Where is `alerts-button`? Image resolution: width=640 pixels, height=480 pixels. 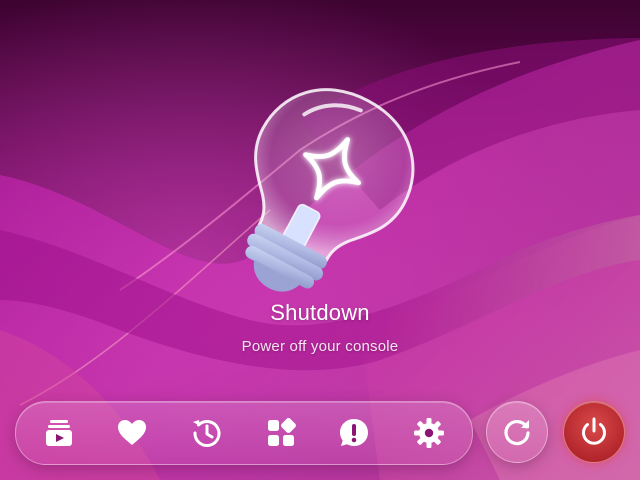
alerts-button is located at coordinates (354, 433).